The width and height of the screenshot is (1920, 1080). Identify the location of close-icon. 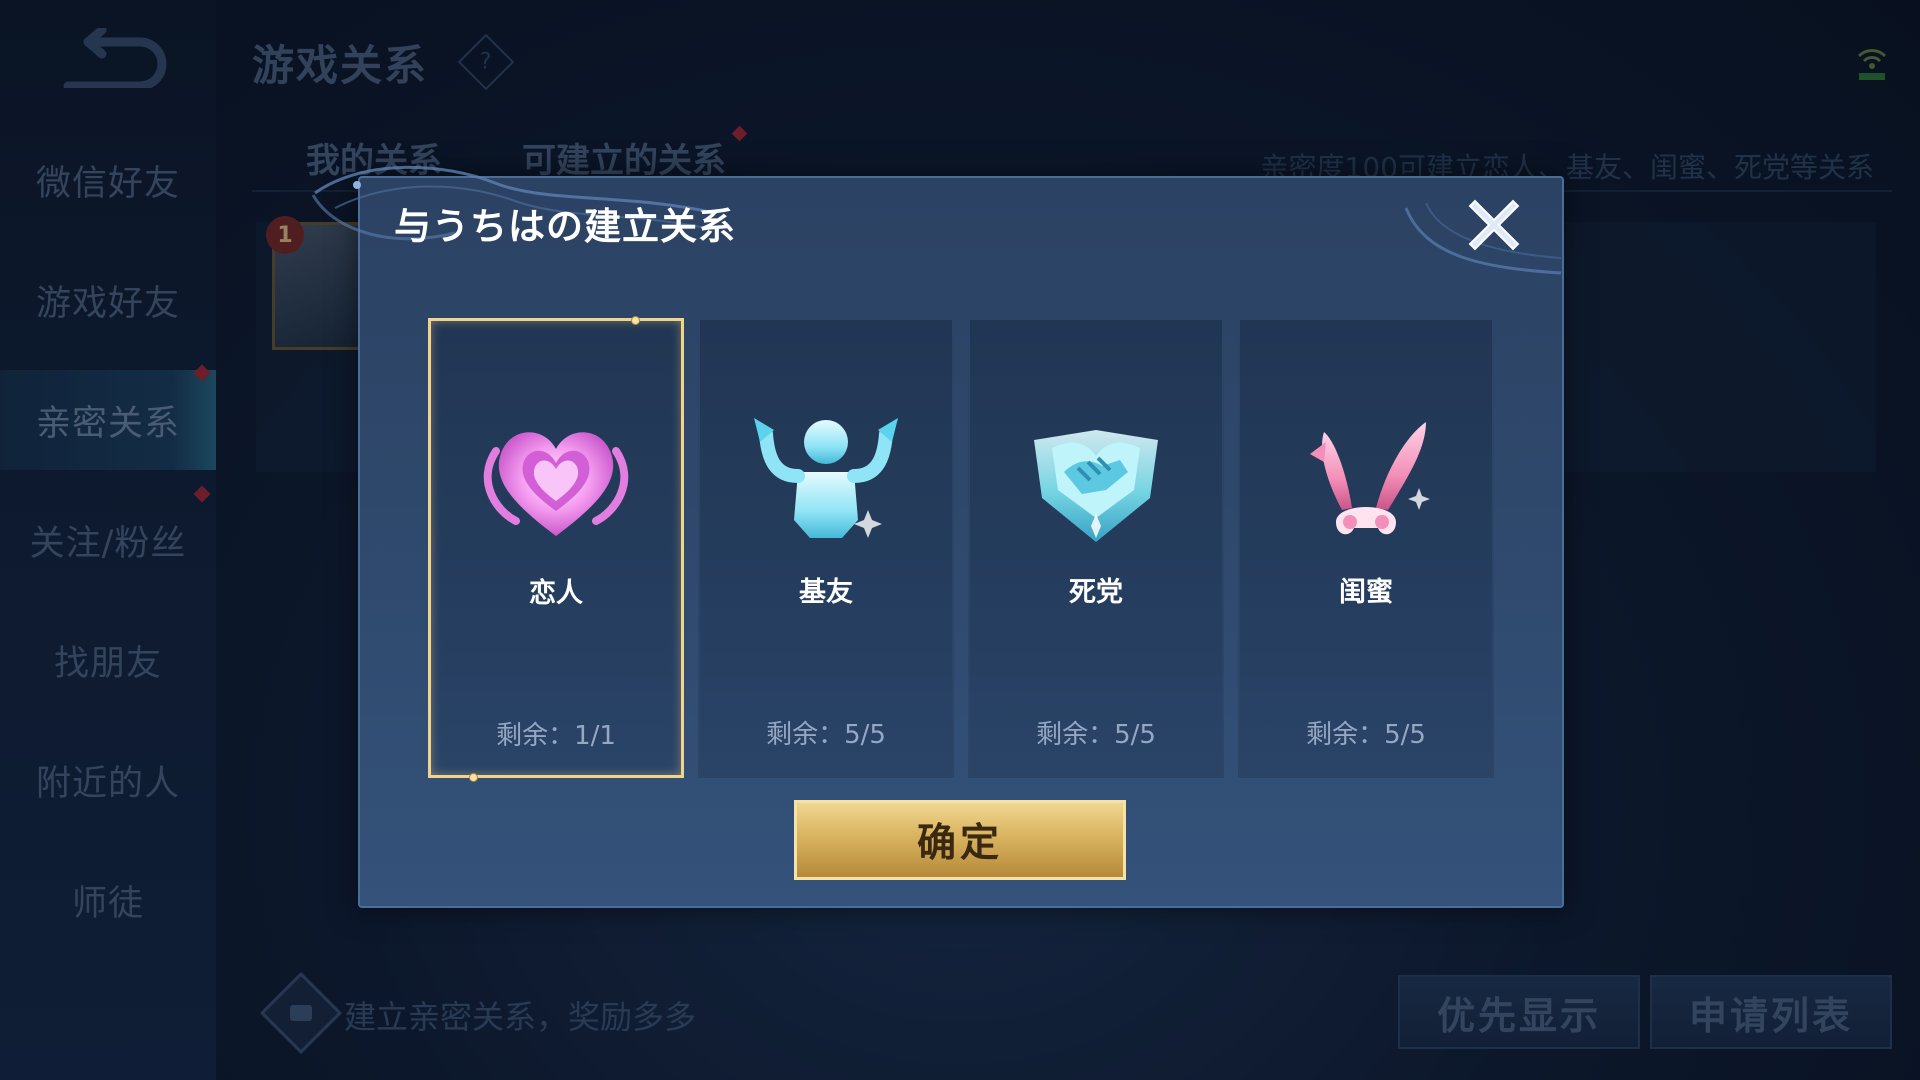
(1494, 225).